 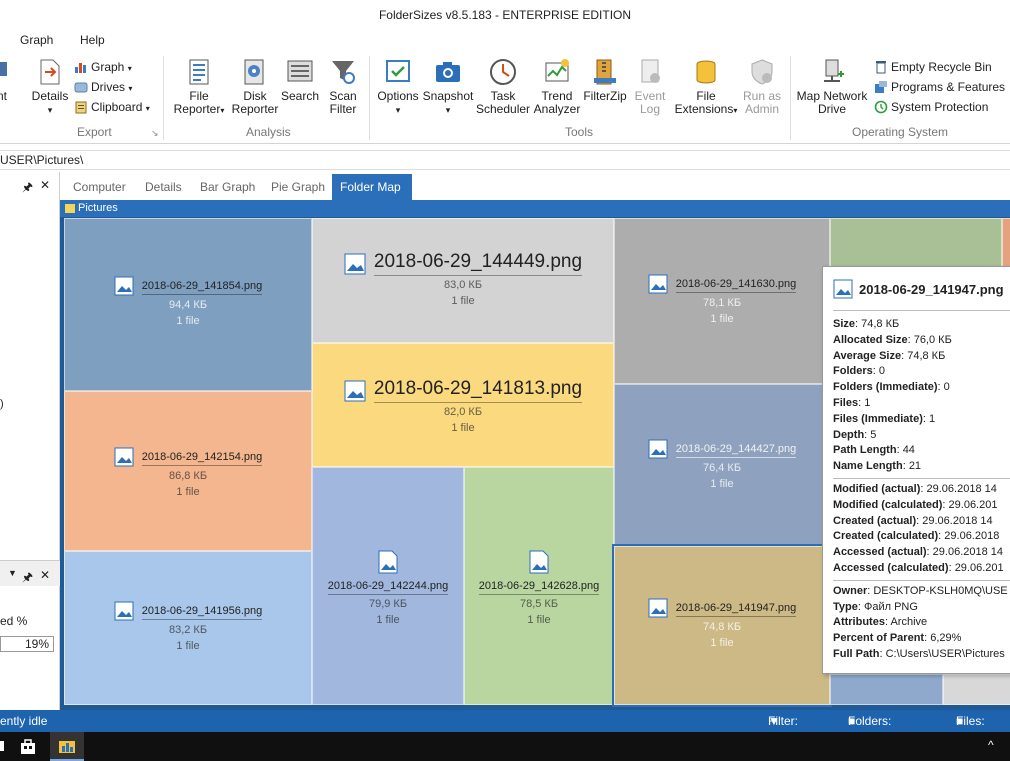 I want to click on scan-filter-button: Scan Filter, so click(x=343, y=87).